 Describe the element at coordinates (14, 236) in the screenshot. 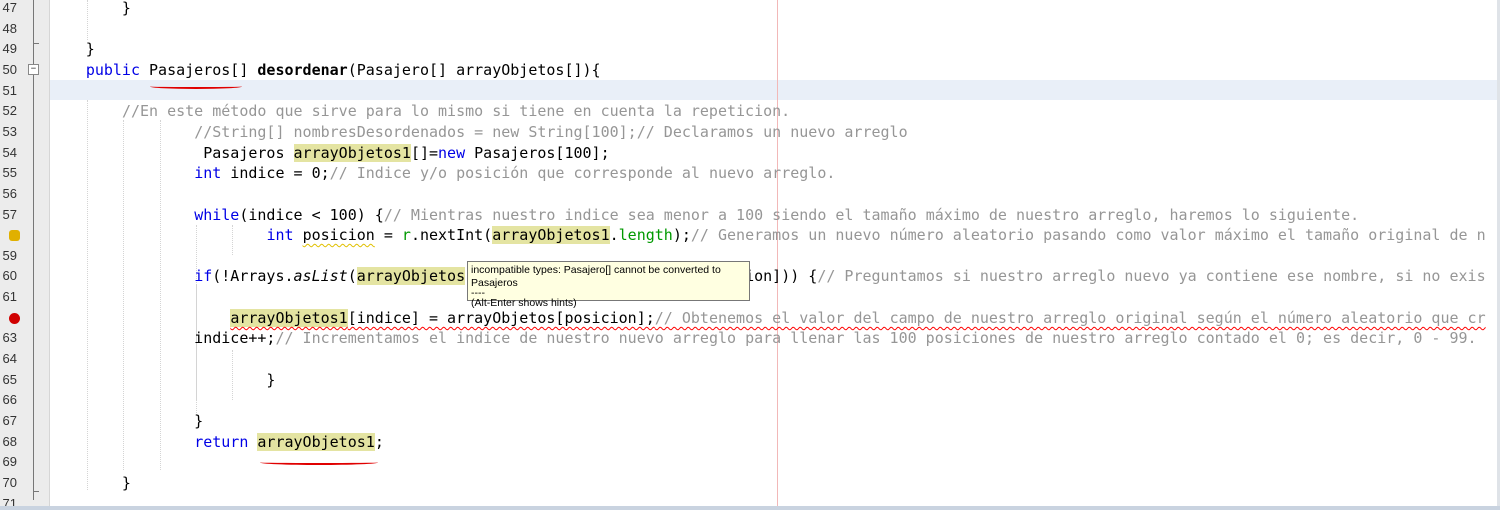

I see `hint-bulb-icon` at that location.